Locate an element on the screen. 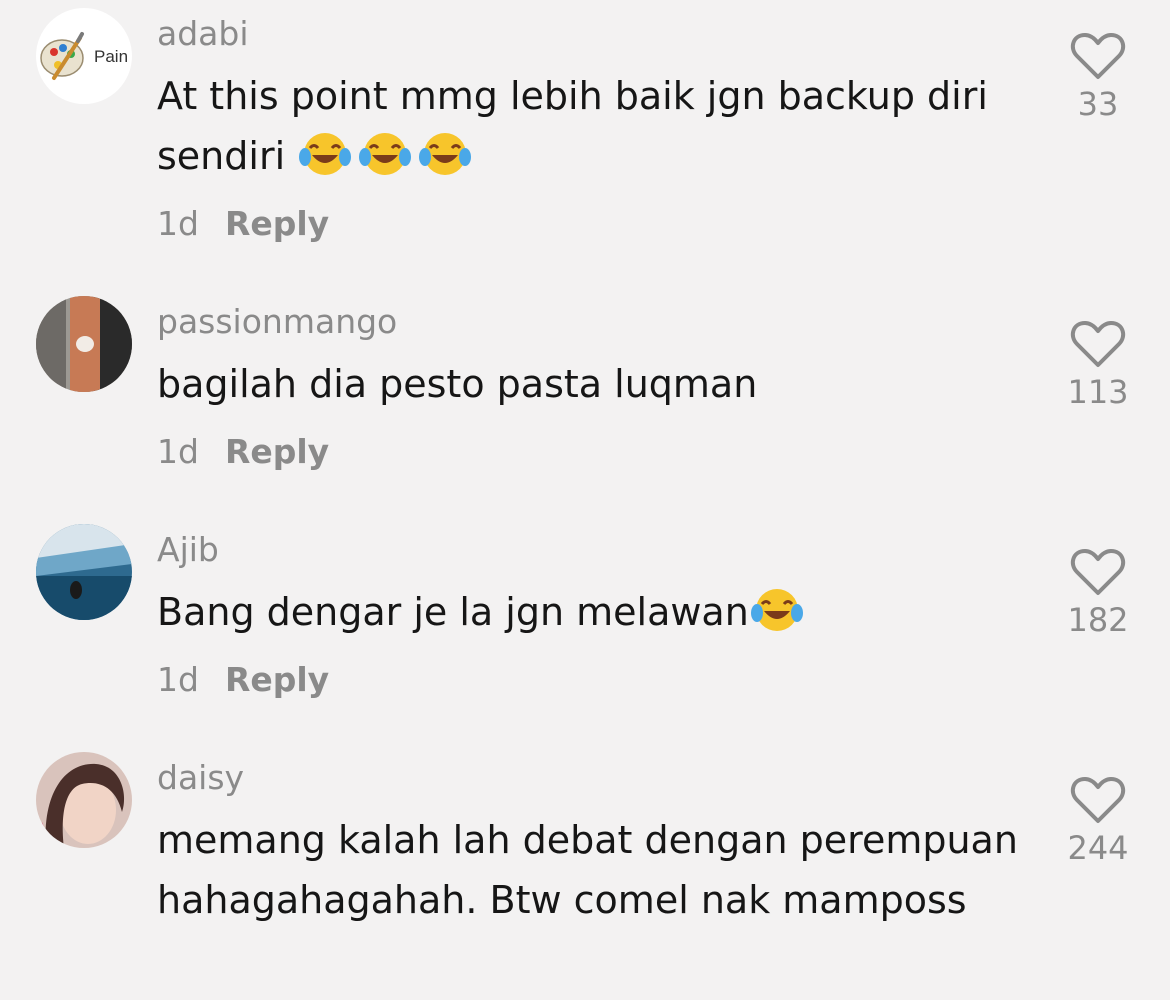  like-count: 33 is located at coordinates (1098, 104).